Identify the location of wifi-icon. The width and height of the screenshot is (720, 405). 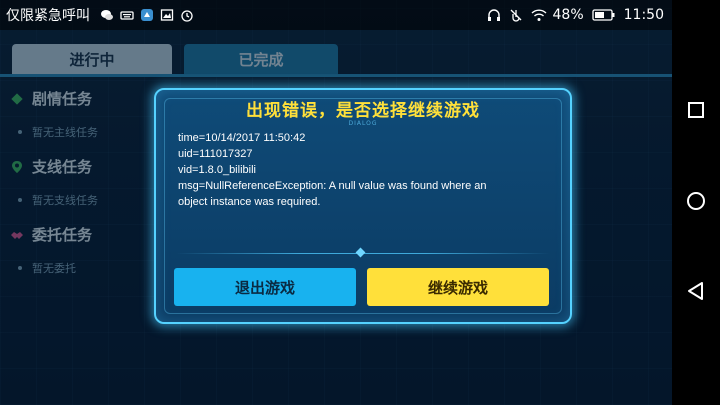
(539, 15).